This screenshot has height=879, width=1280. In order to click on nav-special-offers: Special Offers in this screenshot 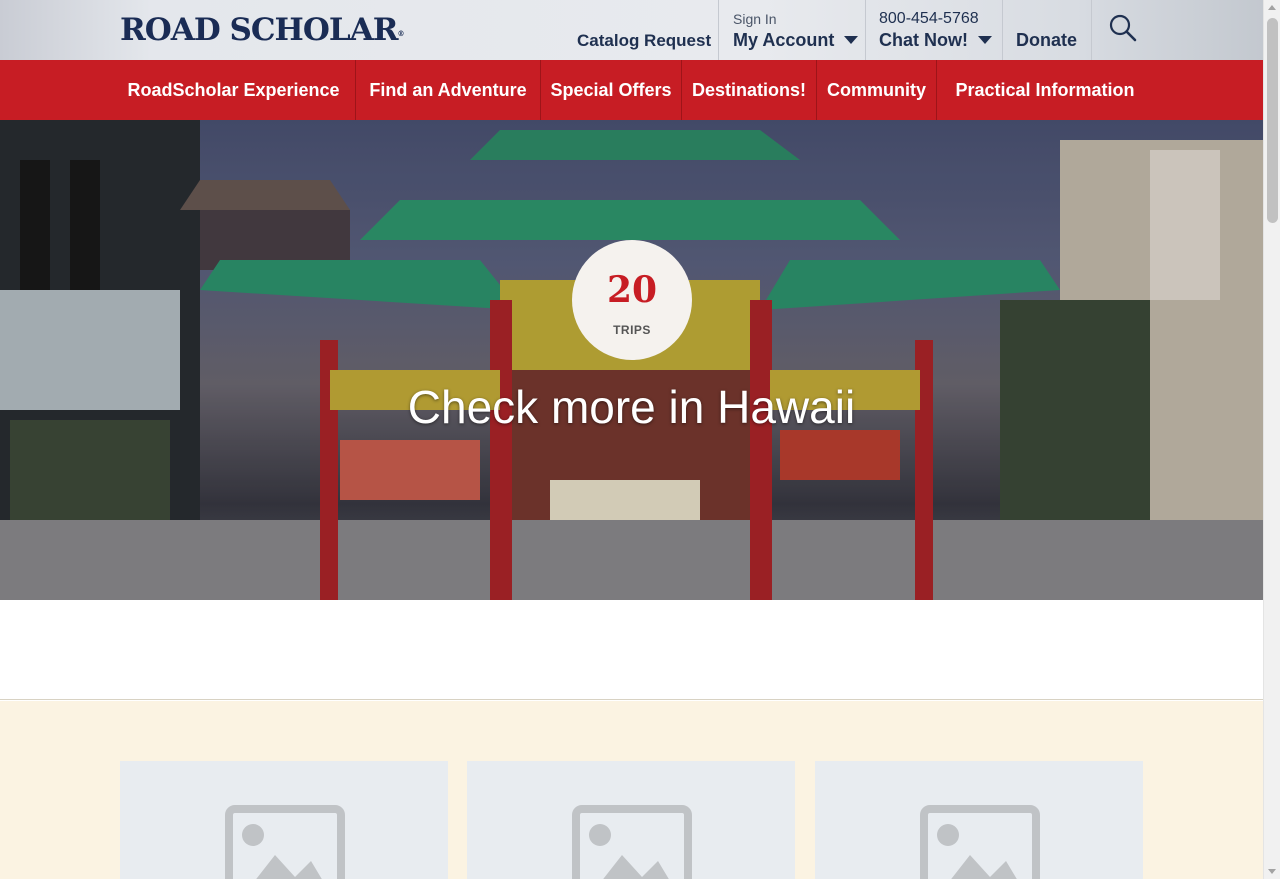, I will do `click(611, 90)`.